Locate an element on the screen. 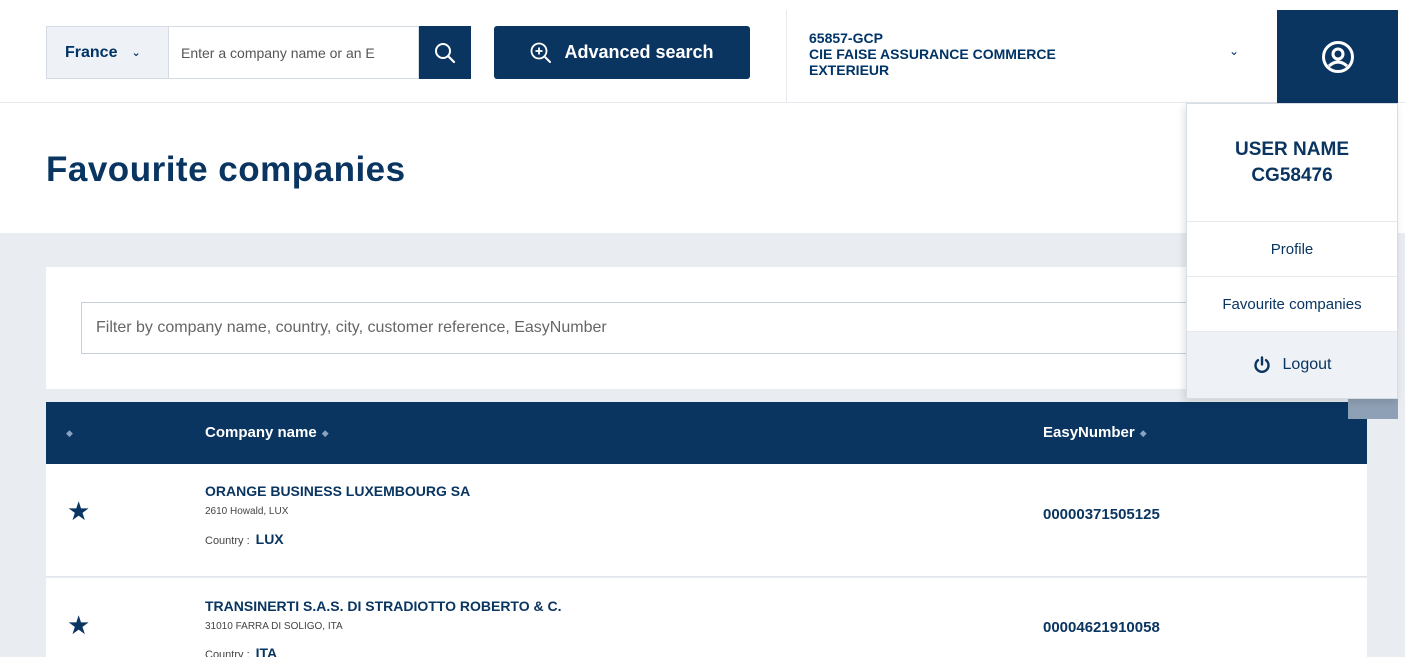  menu-item-profile: Profile is located at coordinates (1292, 249).